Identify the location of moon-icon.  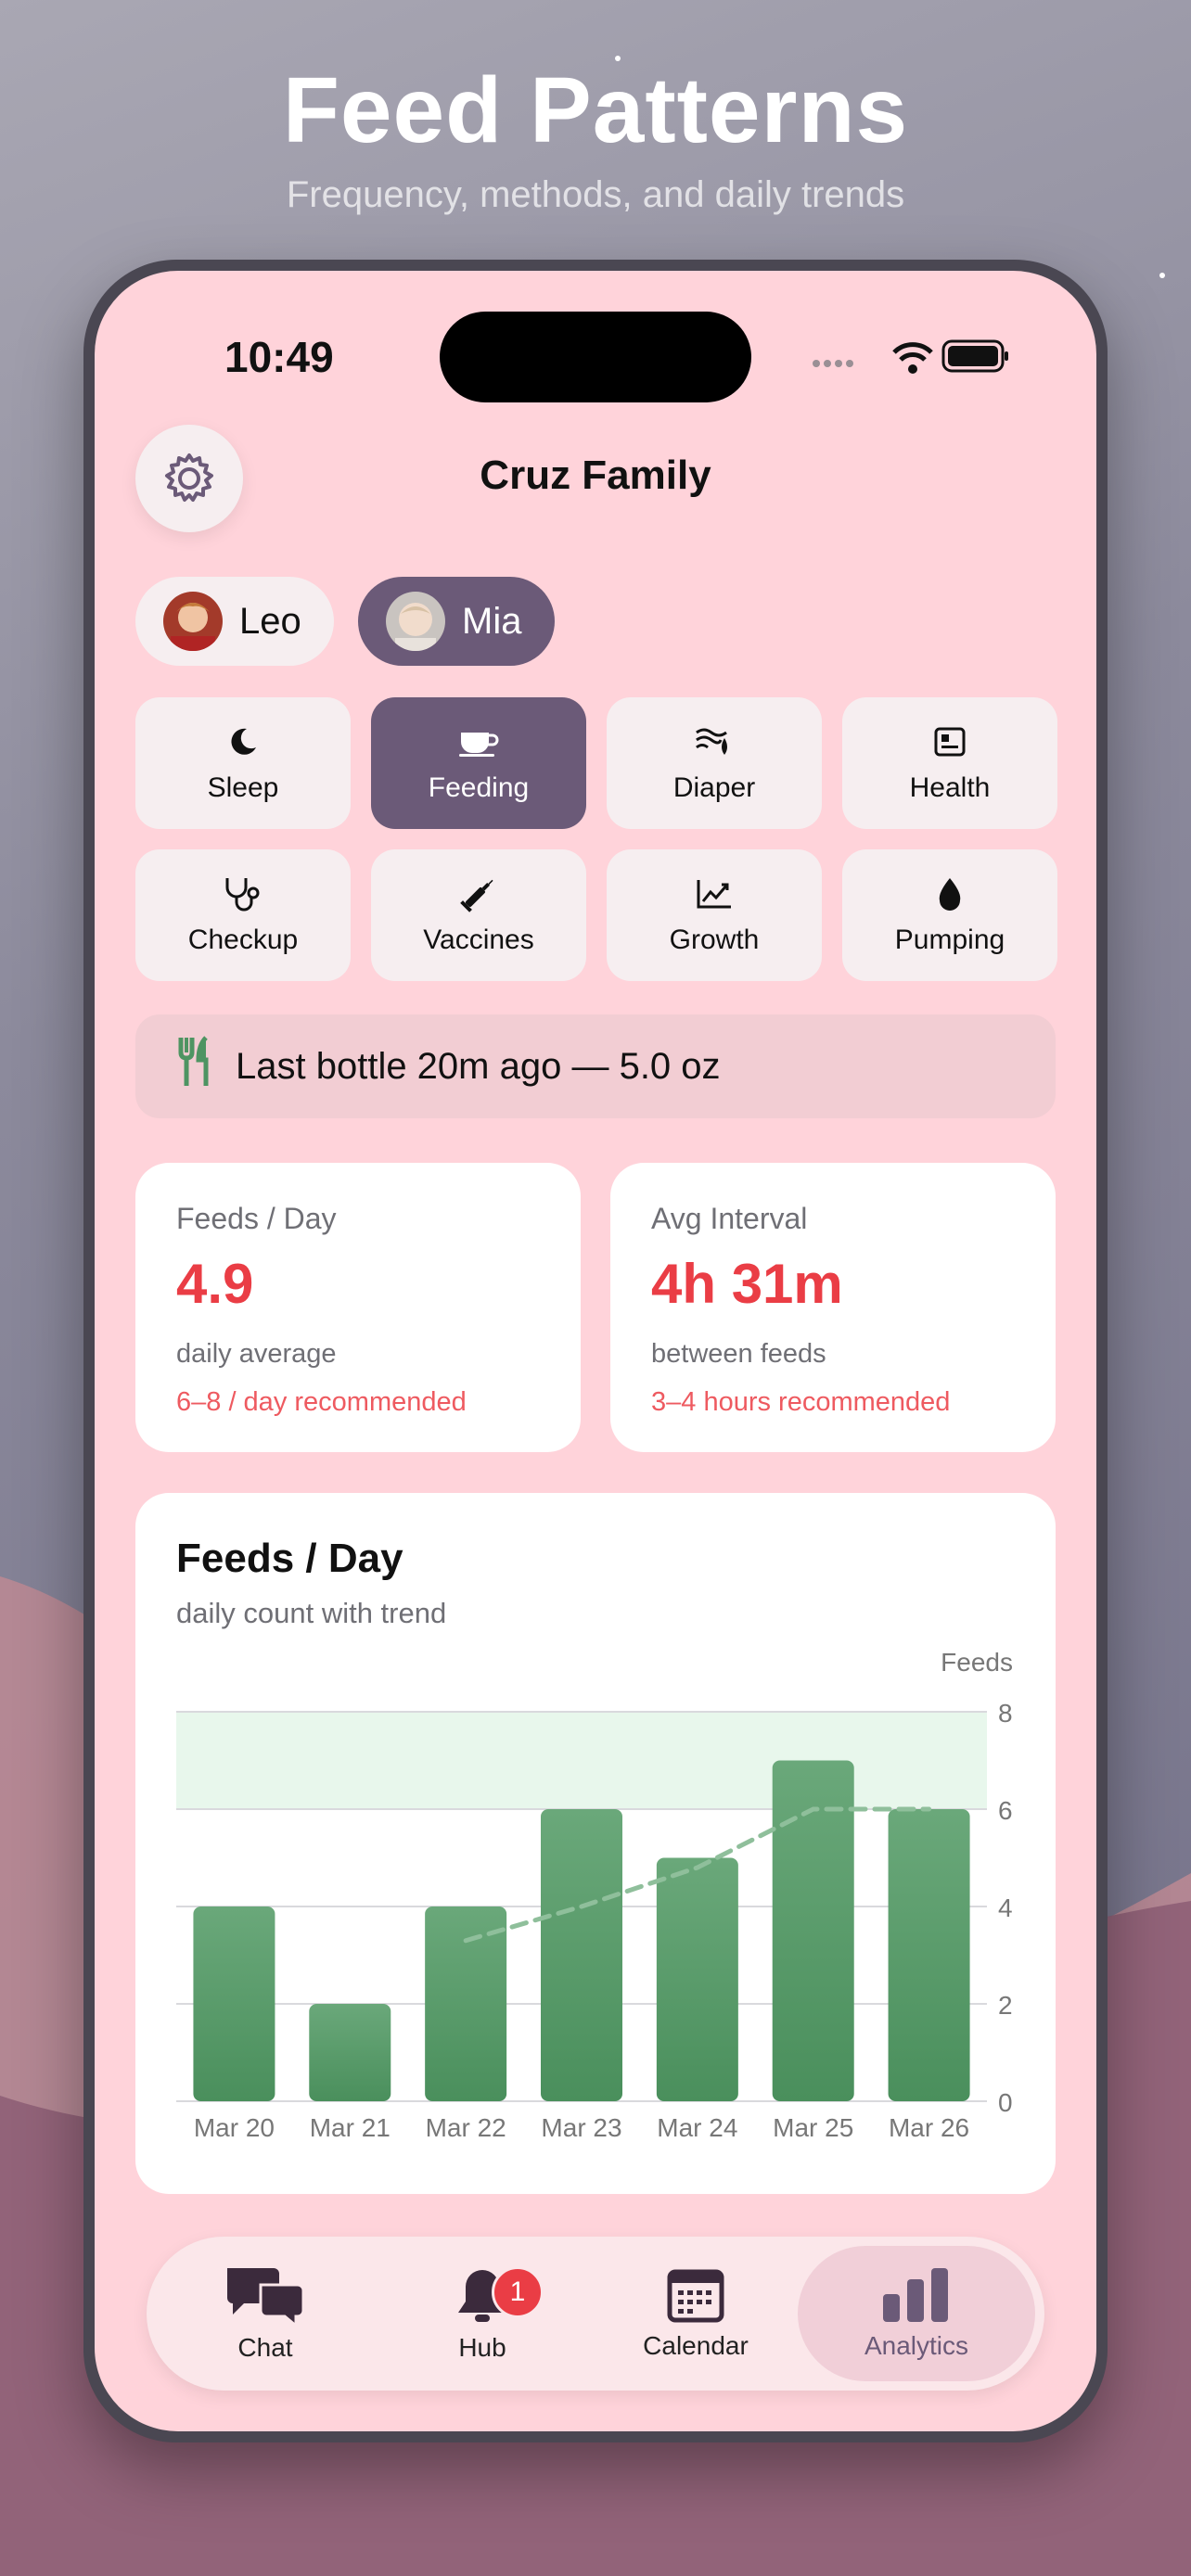
(244, 742).